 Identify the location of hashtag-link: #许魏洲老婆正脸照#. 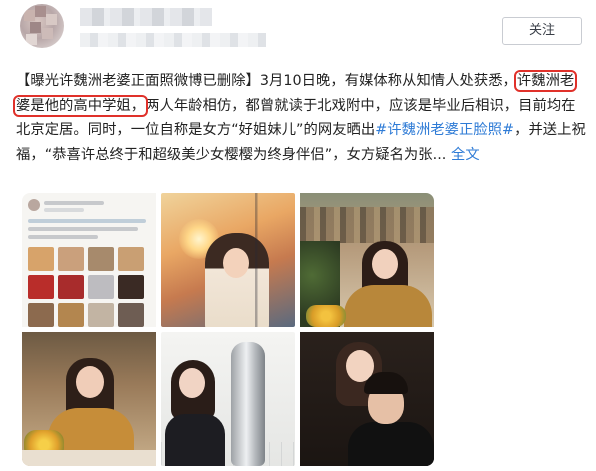
(444, 130).